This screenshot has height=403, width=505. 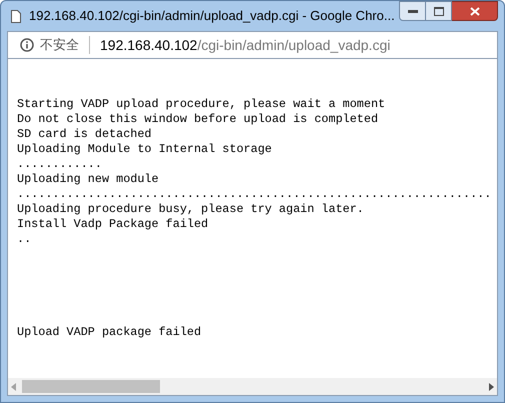 I want to click on page-icon, so click(x=16, y=16).